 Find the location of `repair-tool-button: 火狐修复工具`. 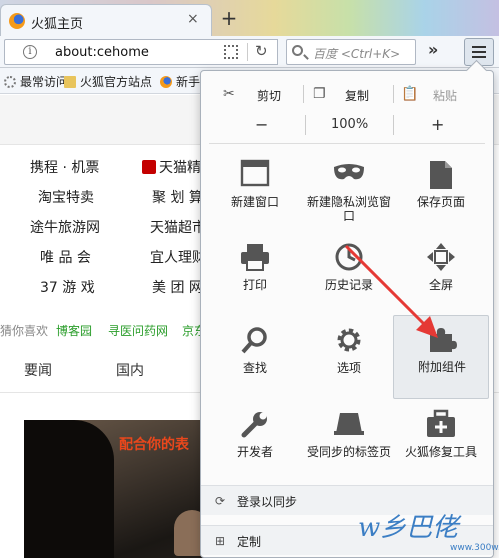

repair-tool-button: 火狐修复工具 is located at coordinates (441, 442).